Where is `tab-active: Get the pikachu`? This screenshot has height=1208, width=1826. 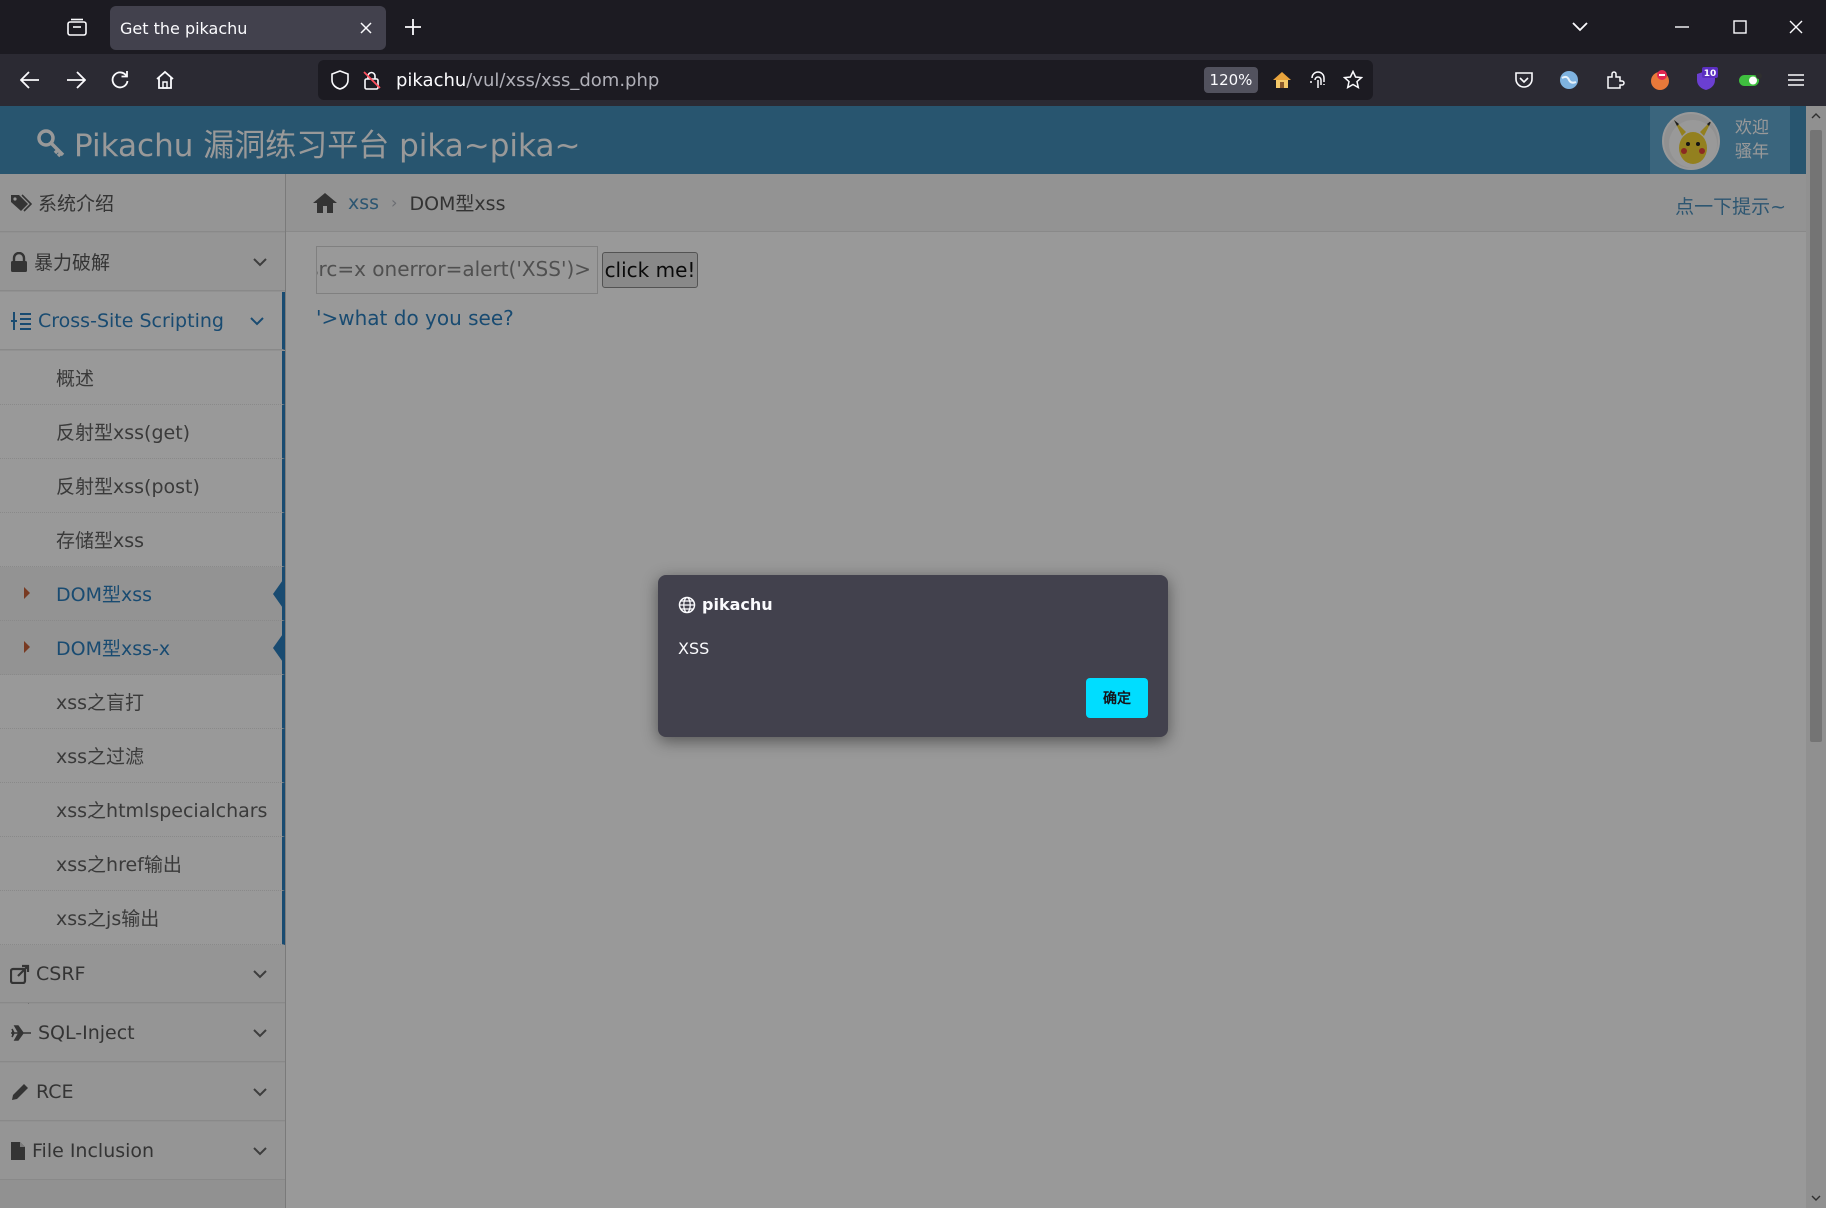 tab-active: Get the pikachu is located at coordinates (248, 28).